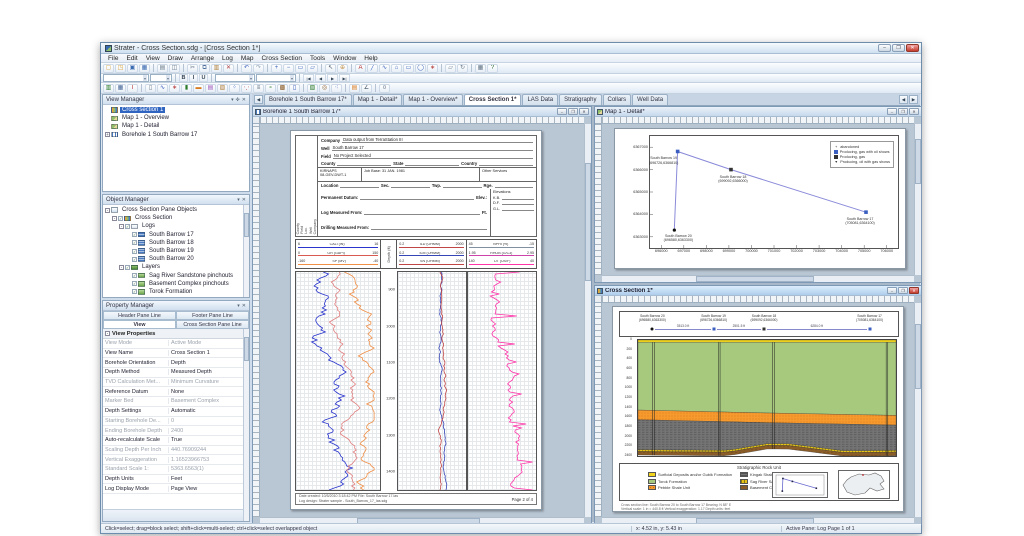 Image resolution: width=1024 pixels, height=536 pixels. What do you see at coordinates (210, 88) in the screenshot?
I see `percentage-log-icon-button: ▤` at bounding box center [210, 88].